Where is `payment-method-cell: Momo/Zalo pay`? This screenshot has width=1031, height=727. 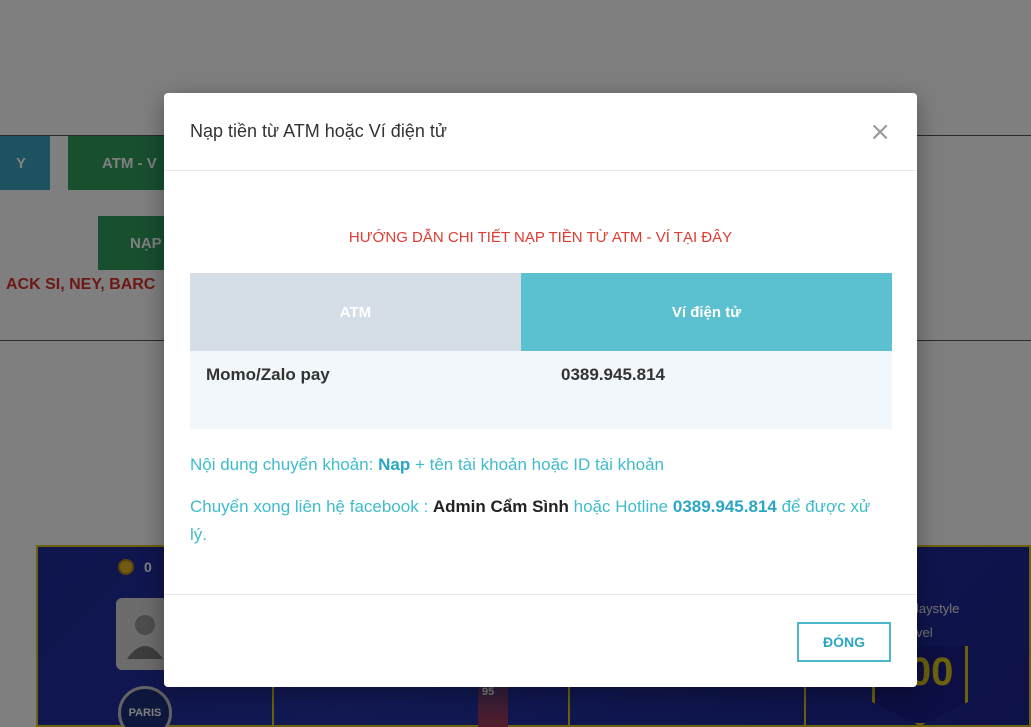
payment-method-cell: Momo/Zalo pay is located at coordinates (355, 390).